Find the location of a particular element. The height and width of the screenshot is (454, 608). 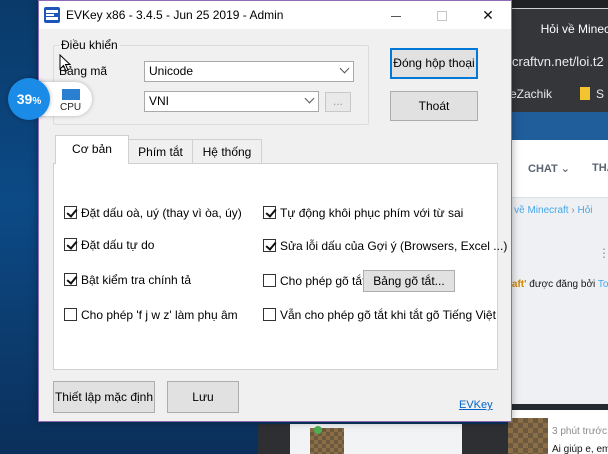

background-page-strip is located at coordinates (383, 439).